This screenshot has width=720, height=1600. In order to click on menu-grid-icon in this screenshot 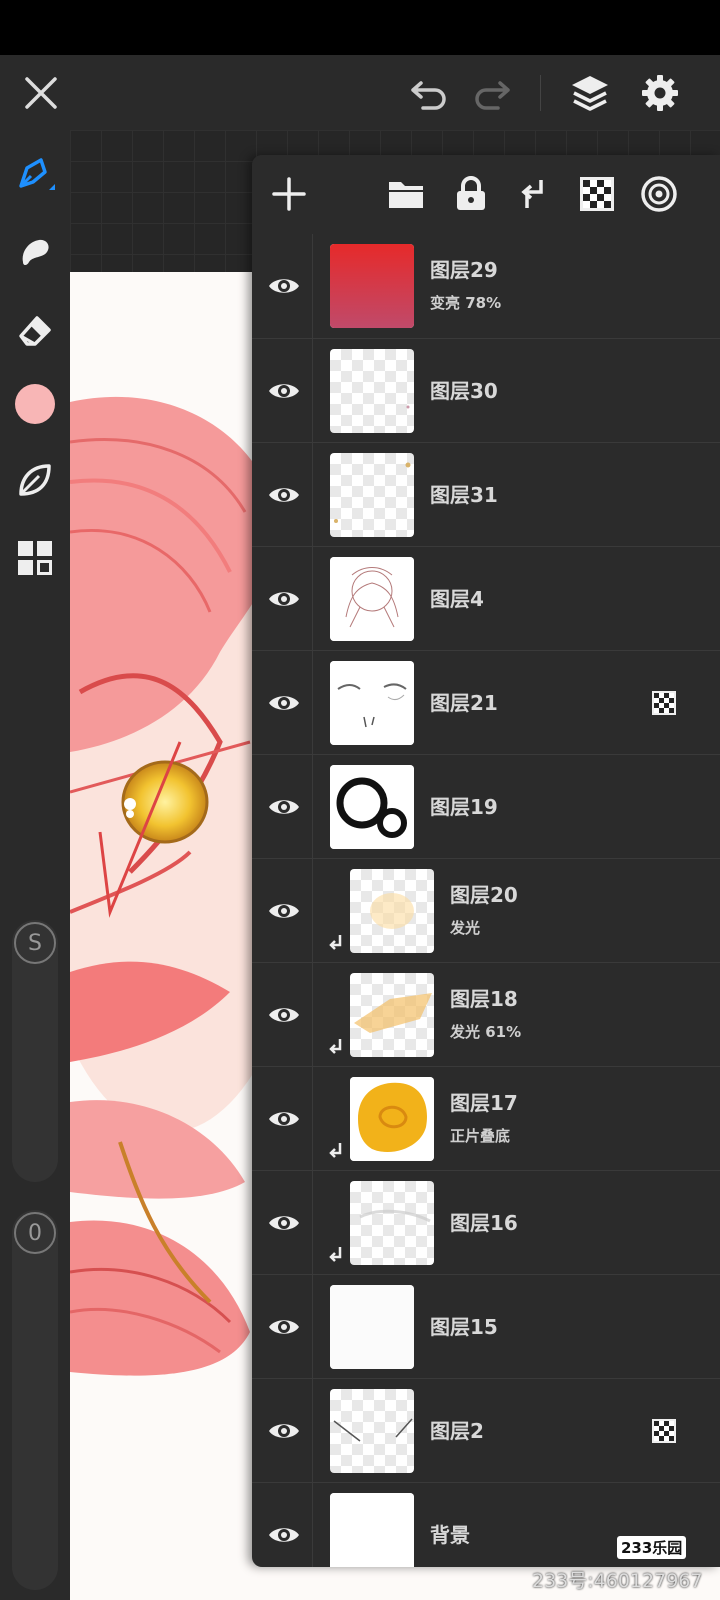, I will do `click(35, 558)`.